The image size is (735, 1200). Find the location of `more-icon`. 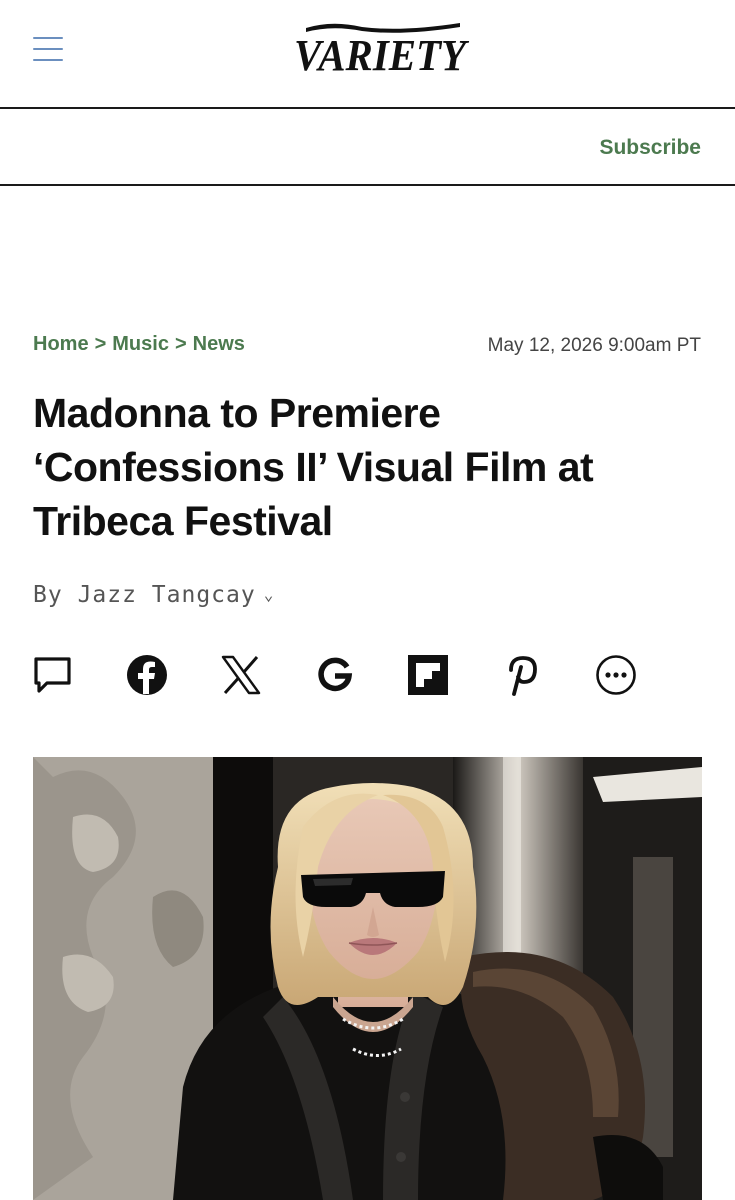

more-icon is located at coordinates (616, 675).